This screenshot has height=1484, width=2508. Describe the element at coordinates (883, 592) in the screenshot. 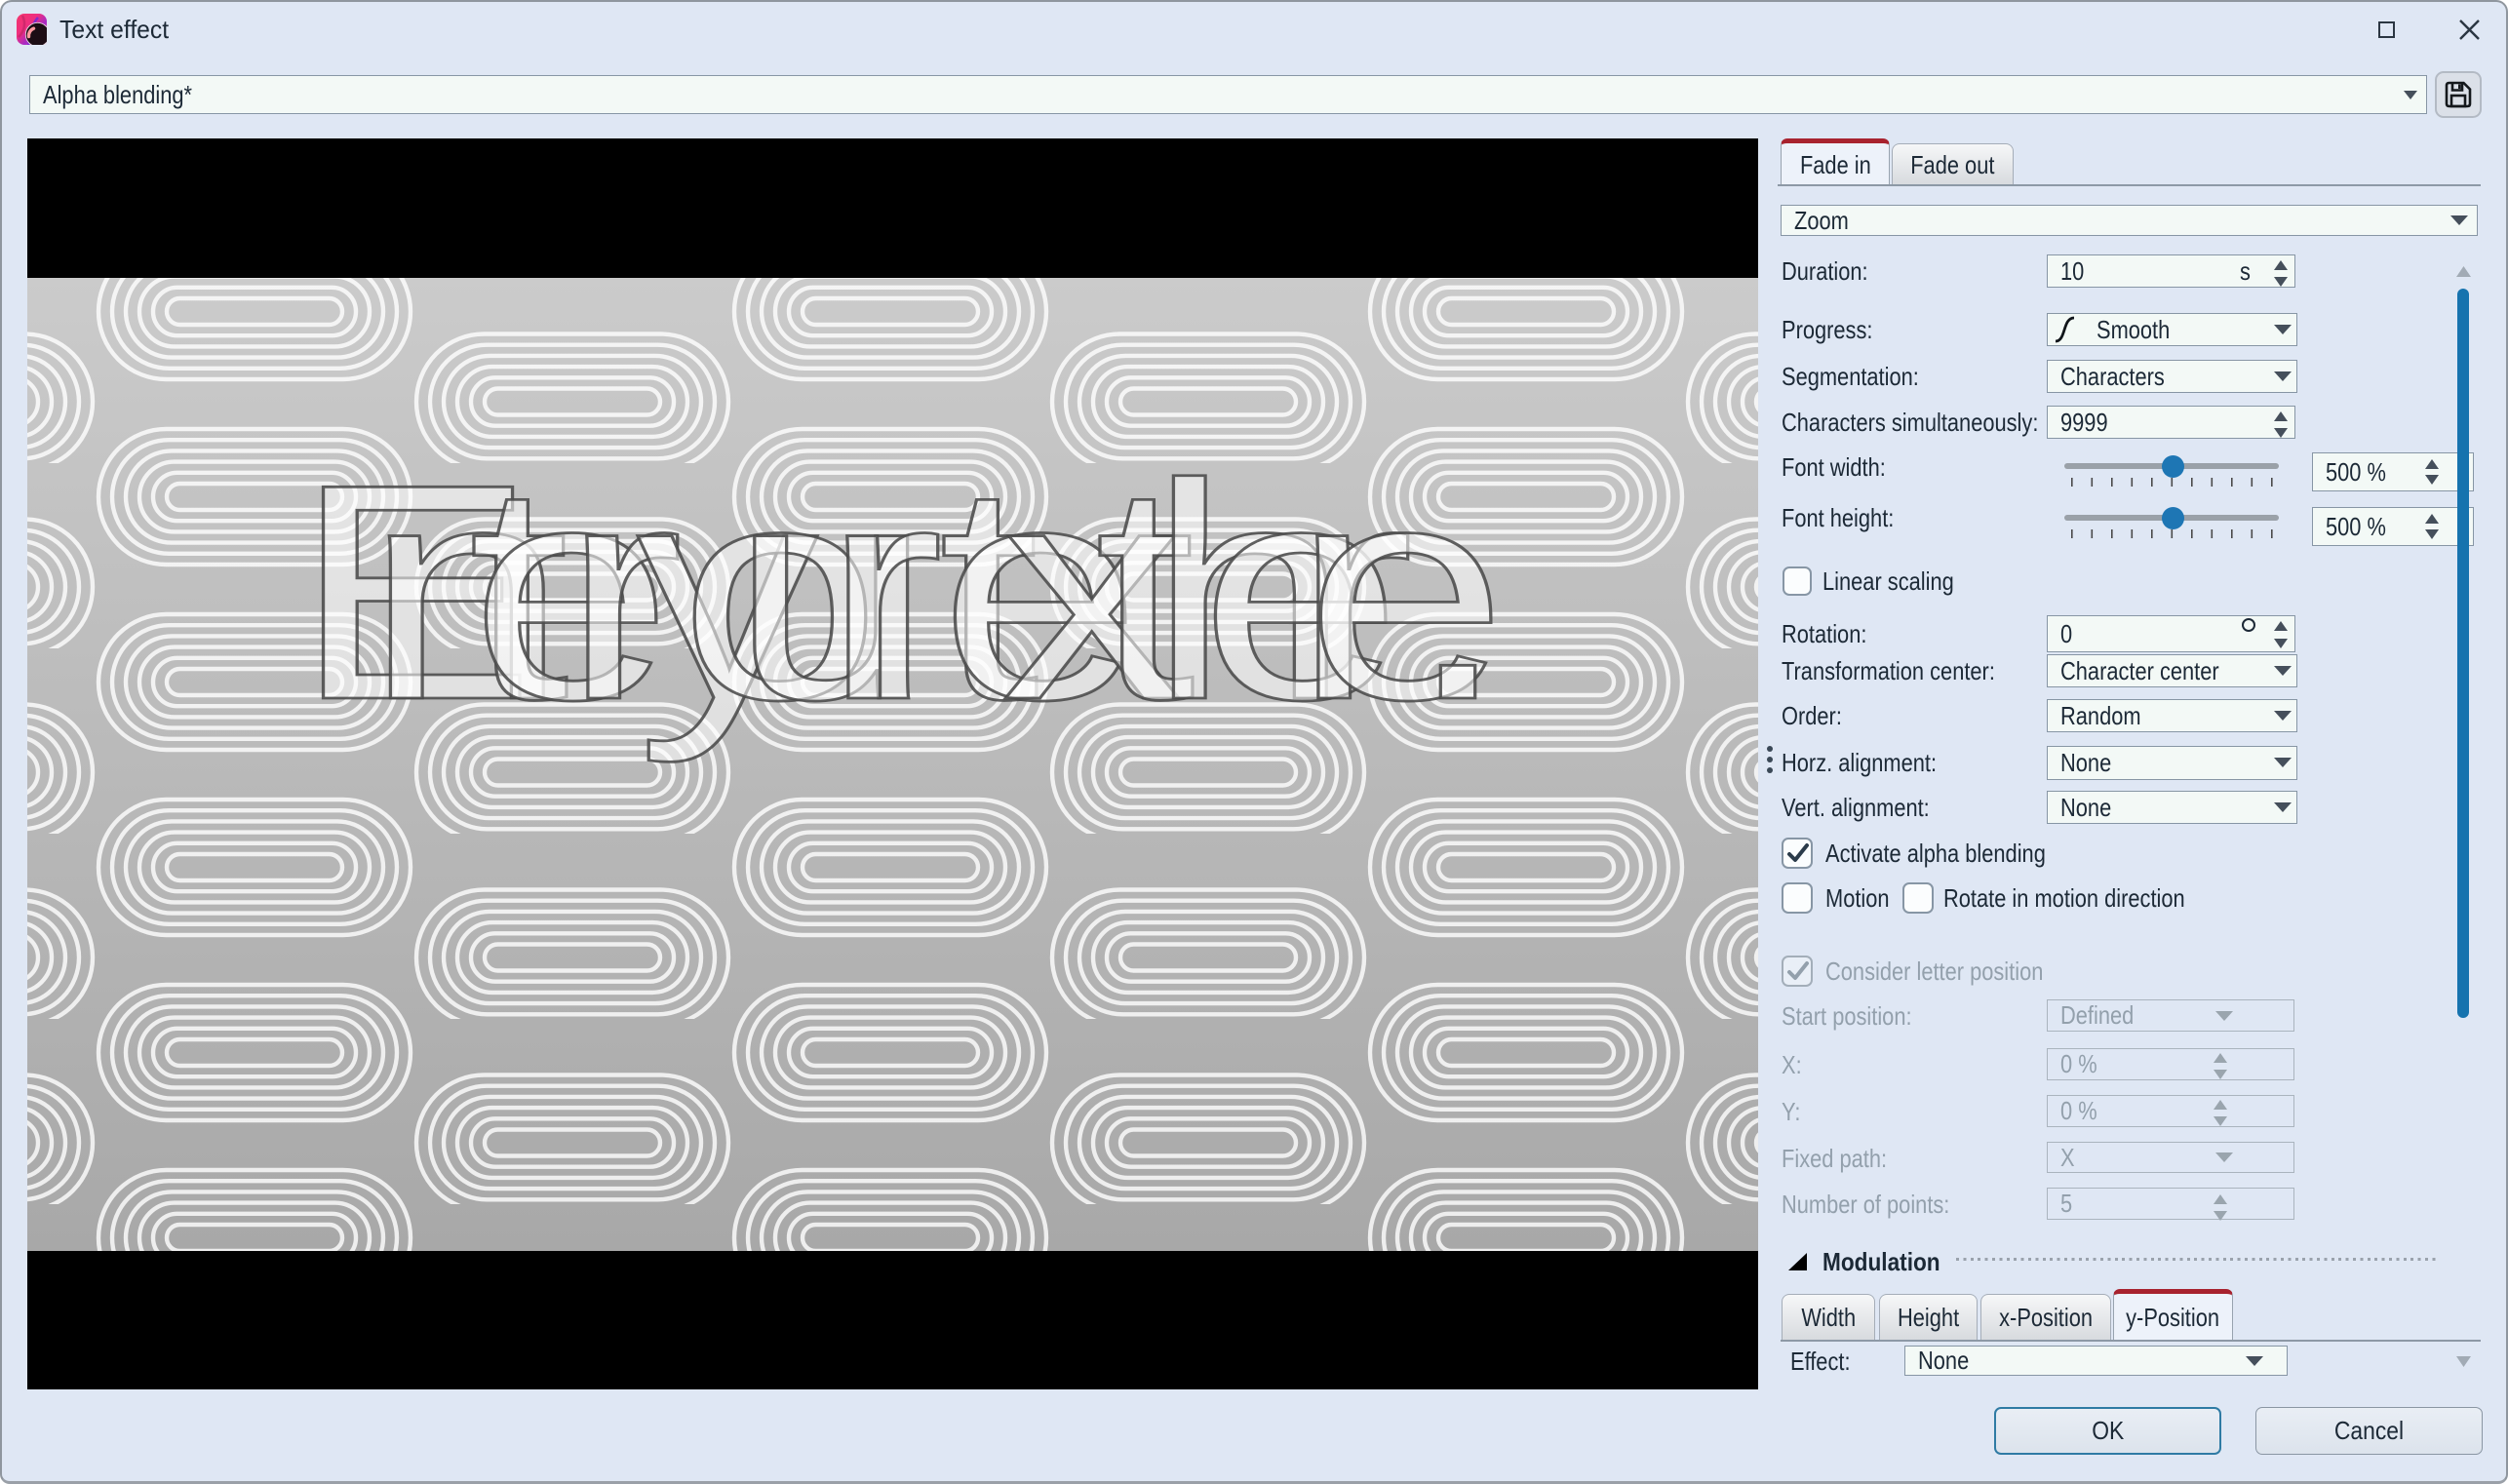

I see `svg-text: r` at that location.